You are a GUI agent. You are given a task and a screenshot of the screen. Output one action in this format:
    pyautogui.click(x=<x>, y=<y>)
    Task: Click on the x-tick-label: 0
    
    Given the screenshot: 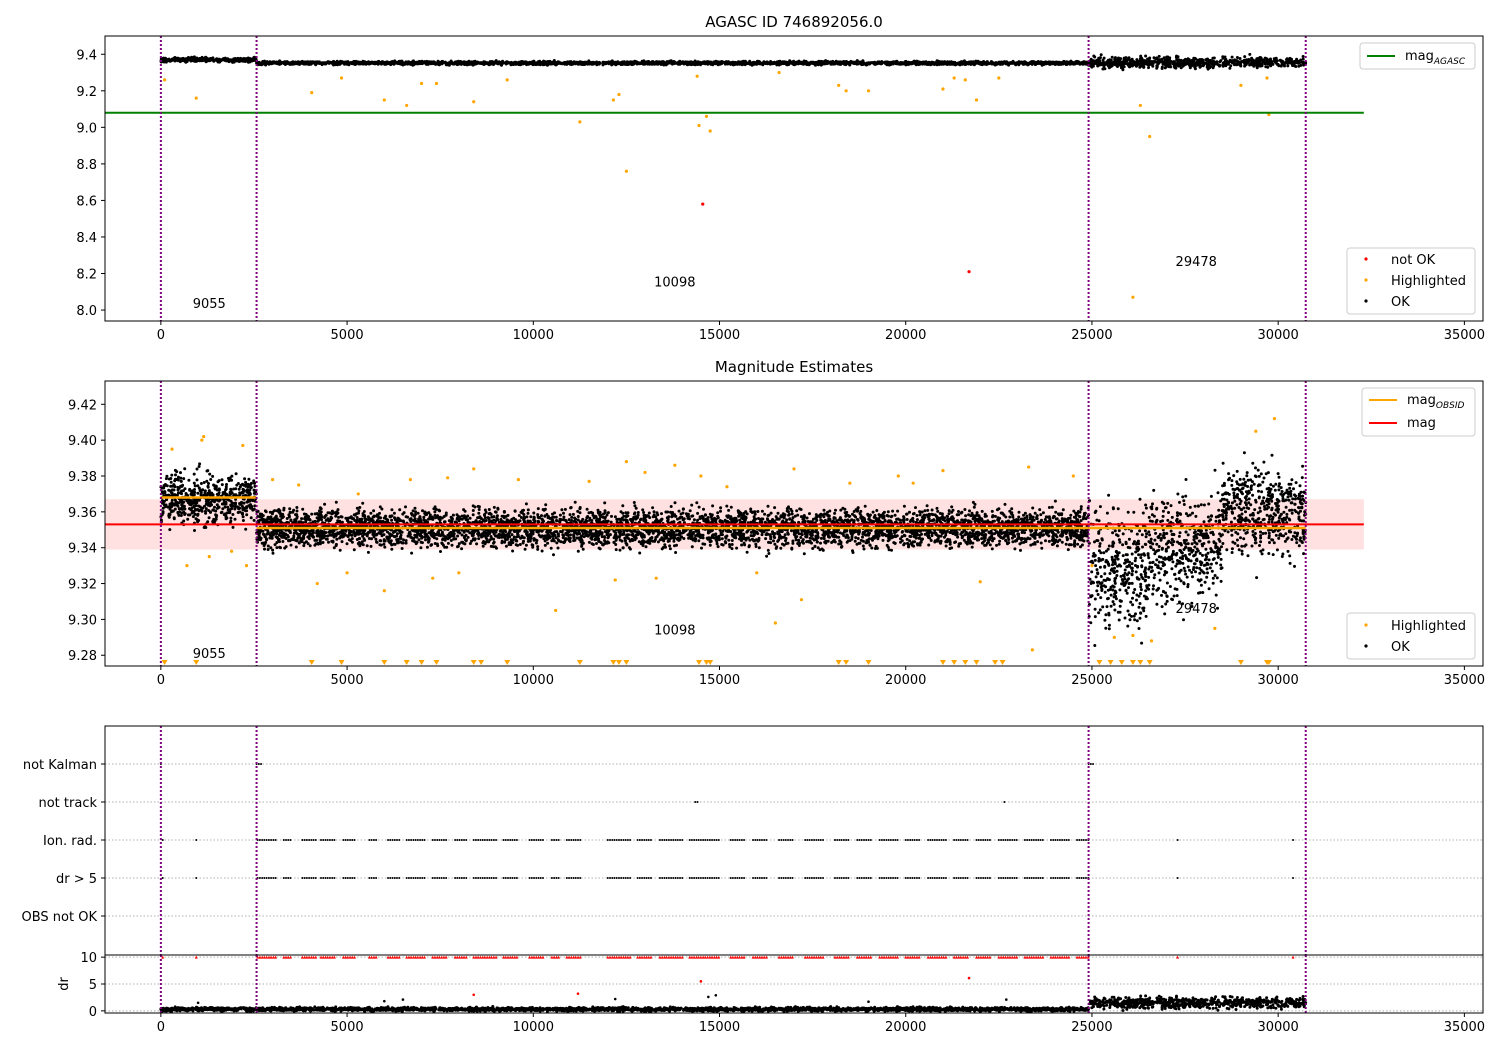 What is the action you would take?
    pyautogui.click(x=161, y=335)
    